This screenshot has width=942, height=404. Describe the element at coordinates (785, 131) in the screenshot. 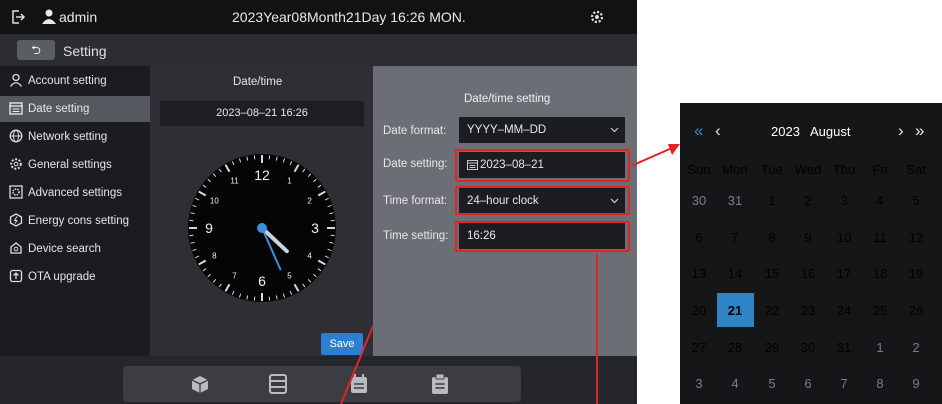

I see `calendar-year: 2023` at that location.